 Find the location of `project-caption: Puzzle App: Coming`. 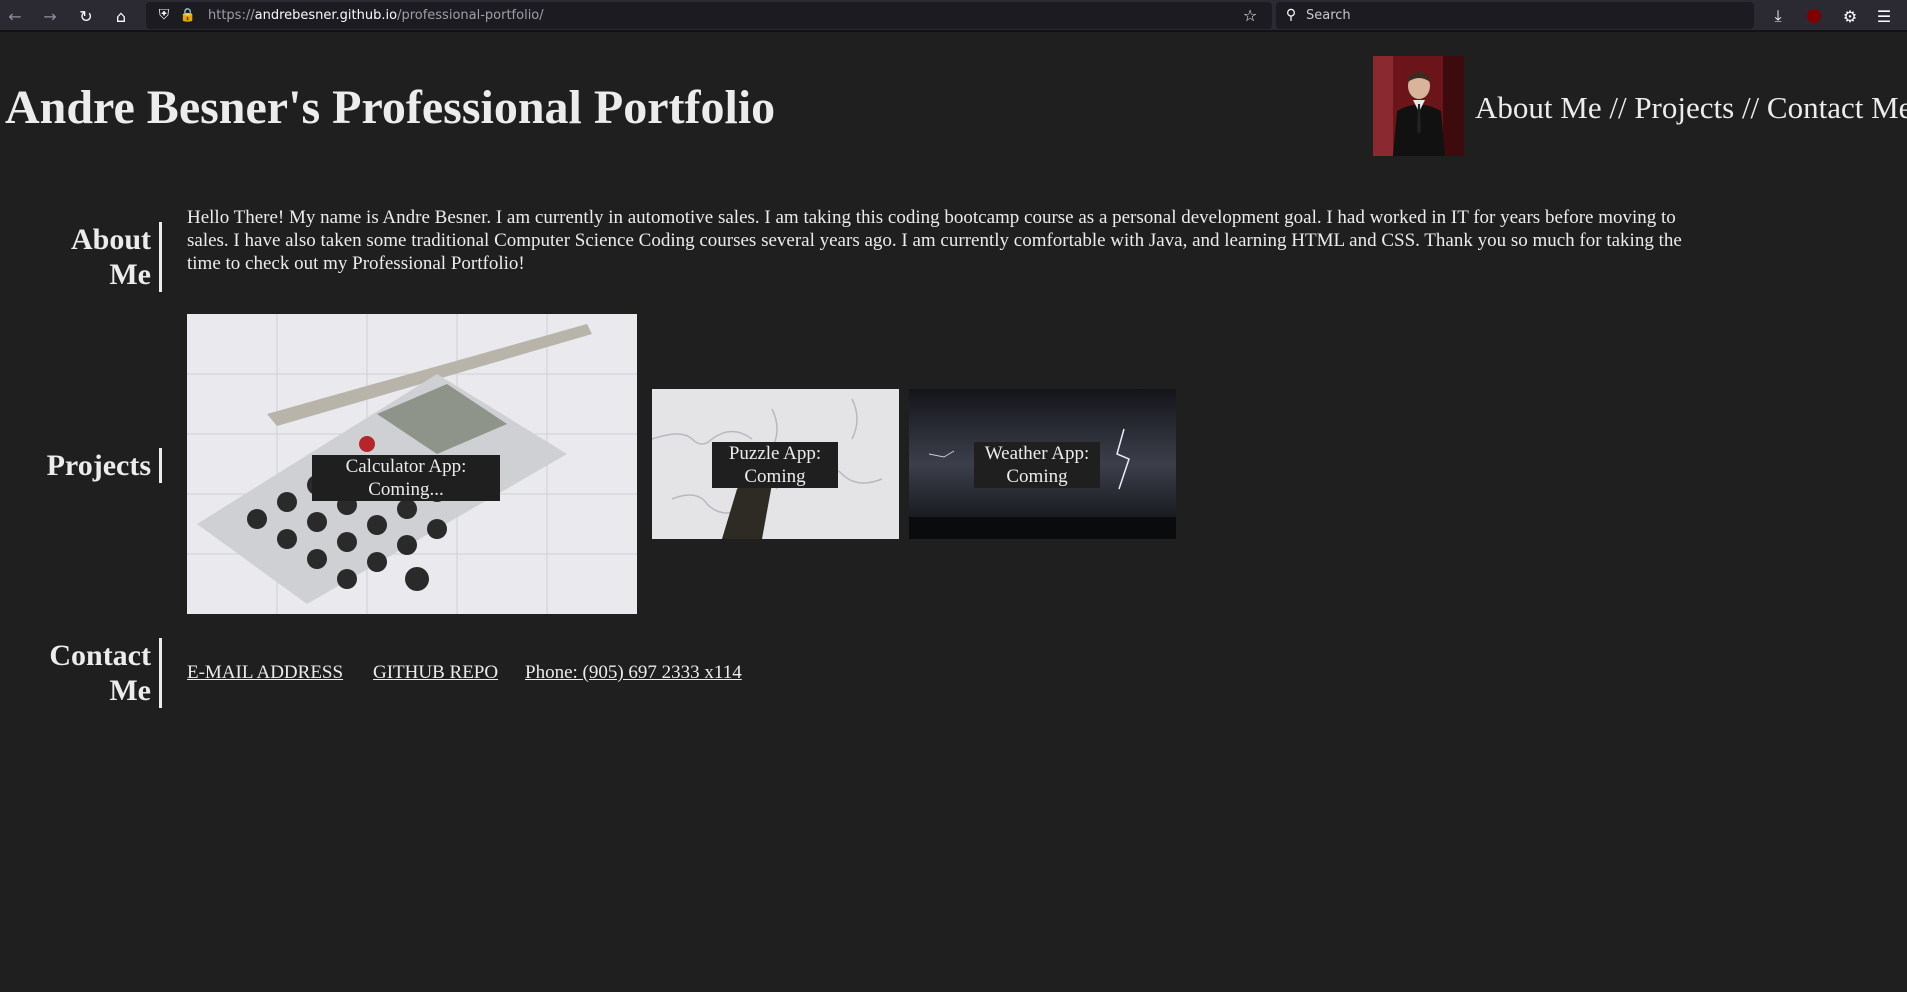

project-caption: Puzzle App: Coming is located at coordinates (775, 465).